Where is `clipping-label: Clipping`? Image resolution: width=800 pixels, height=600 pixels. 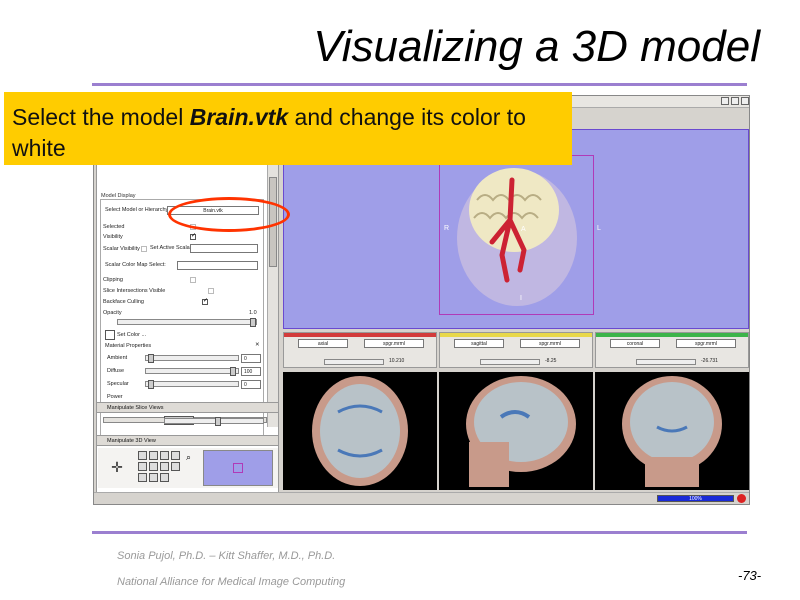
clipping-label: Clipping is located at coordinates (113, 280).